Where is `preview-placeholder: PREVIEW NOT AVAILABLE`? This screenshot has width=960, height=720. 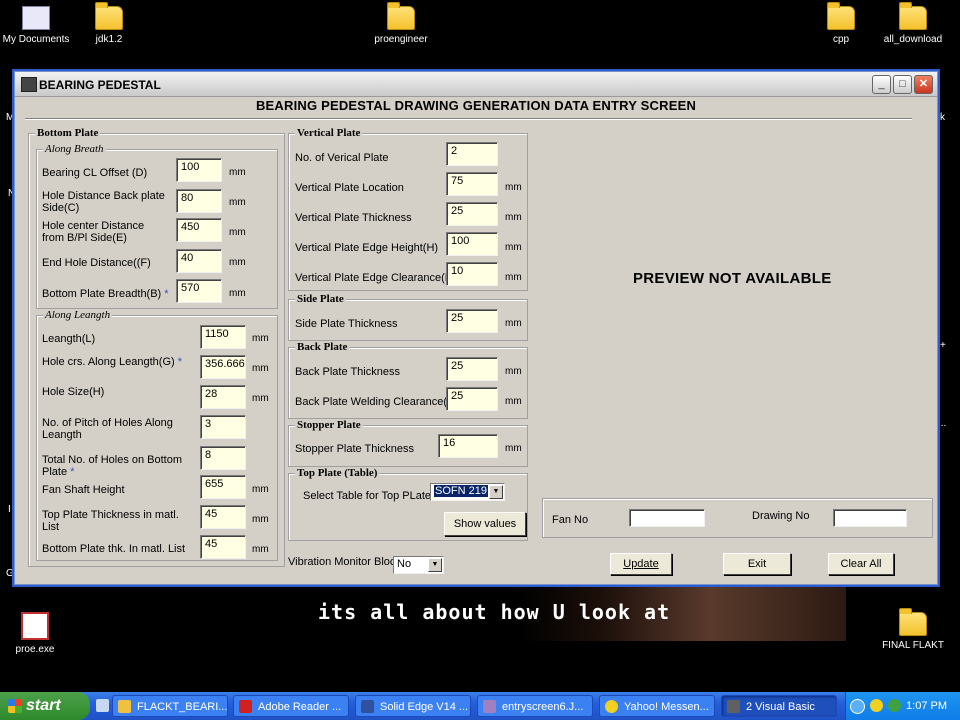
preview-placeholder: PREVIEW NOT AVAILABLE is located at coordinates (732, 278).